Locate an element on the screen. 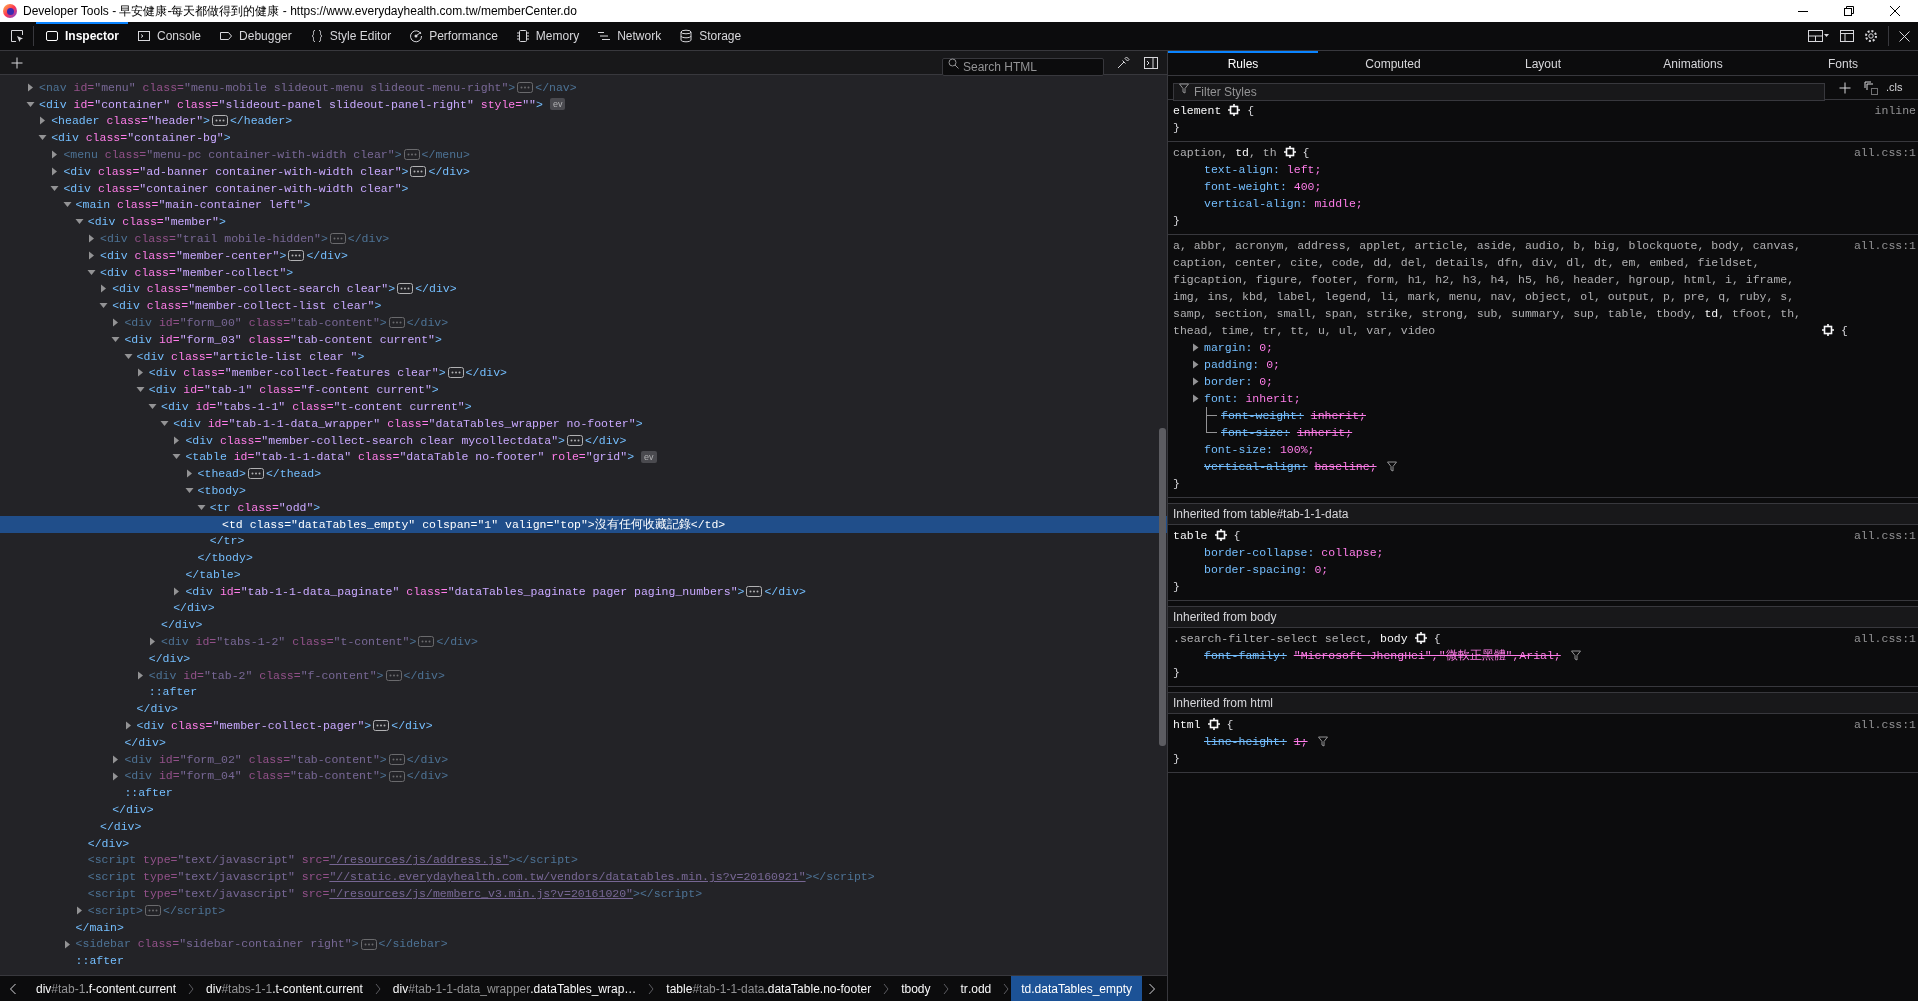 The image size is (1918, 1001). markup-row: <div class="ad-banner container-with-width clear"> </div> is located at coordinates (583, 171).